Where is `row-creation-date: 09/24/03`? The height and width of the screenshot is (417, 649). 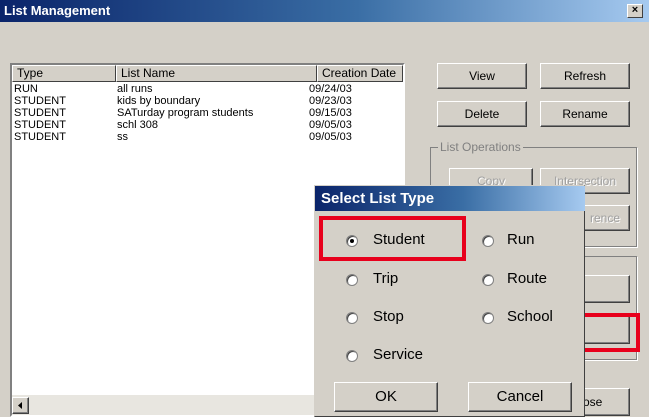
row-creation-date: 09/24/03 is located at coordinates (330, 89).